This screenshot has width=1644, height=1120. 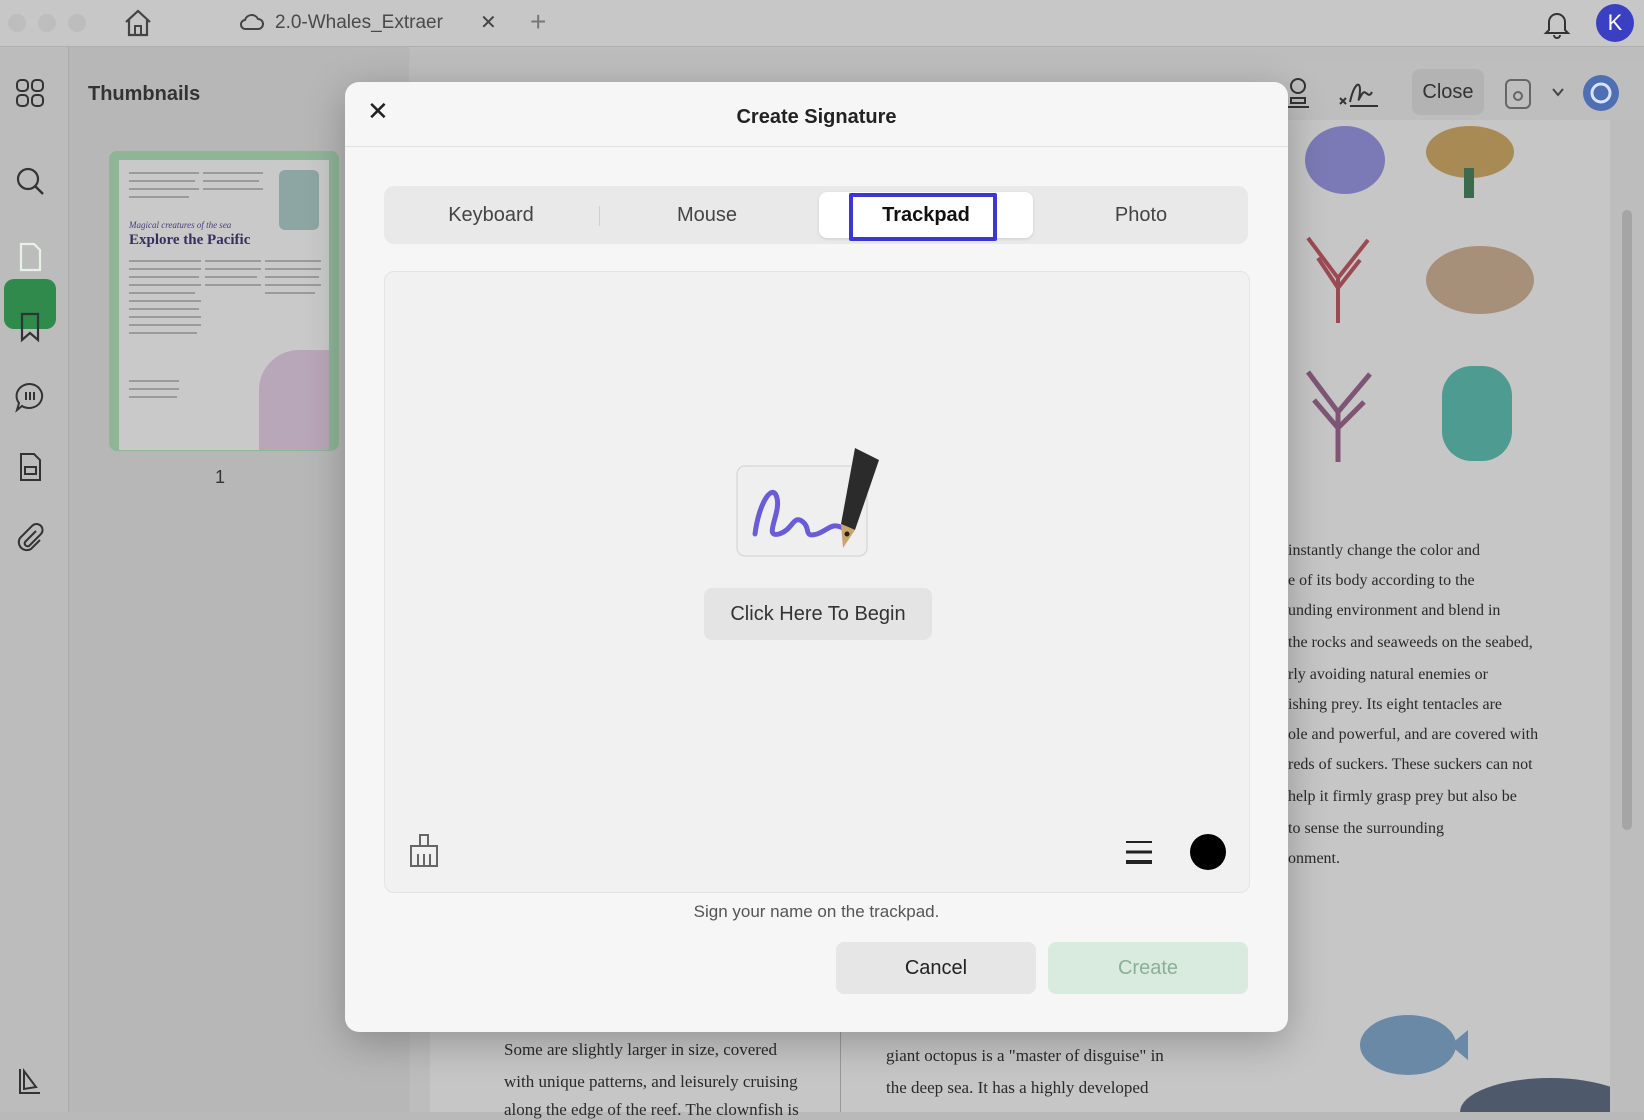 What do you see at coordinates (1410, 764) in the screenshot?
I see `article-line: reds of suckers. These suckers can not` at bounding box center [1410, 764].